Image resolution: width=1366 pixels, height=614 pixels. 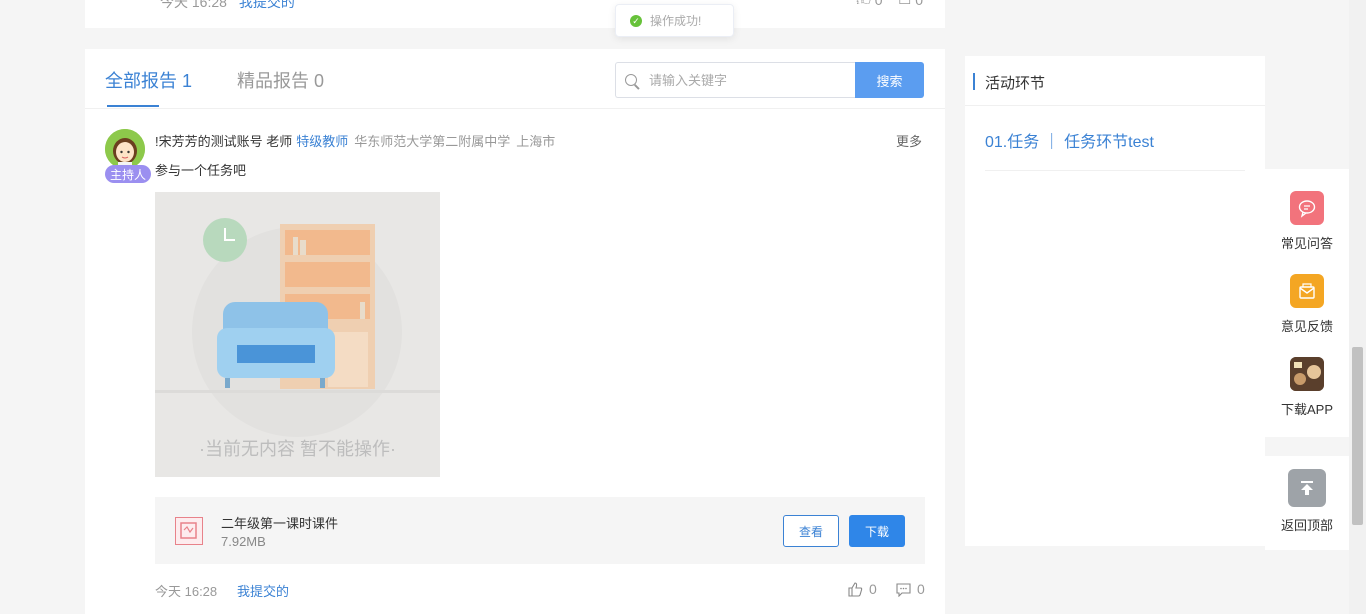 What do you see at coordinates (263, 590) in the screenshot?
I see `submitted-by-me-link: 我提交的` at bounding box center [263, 590].